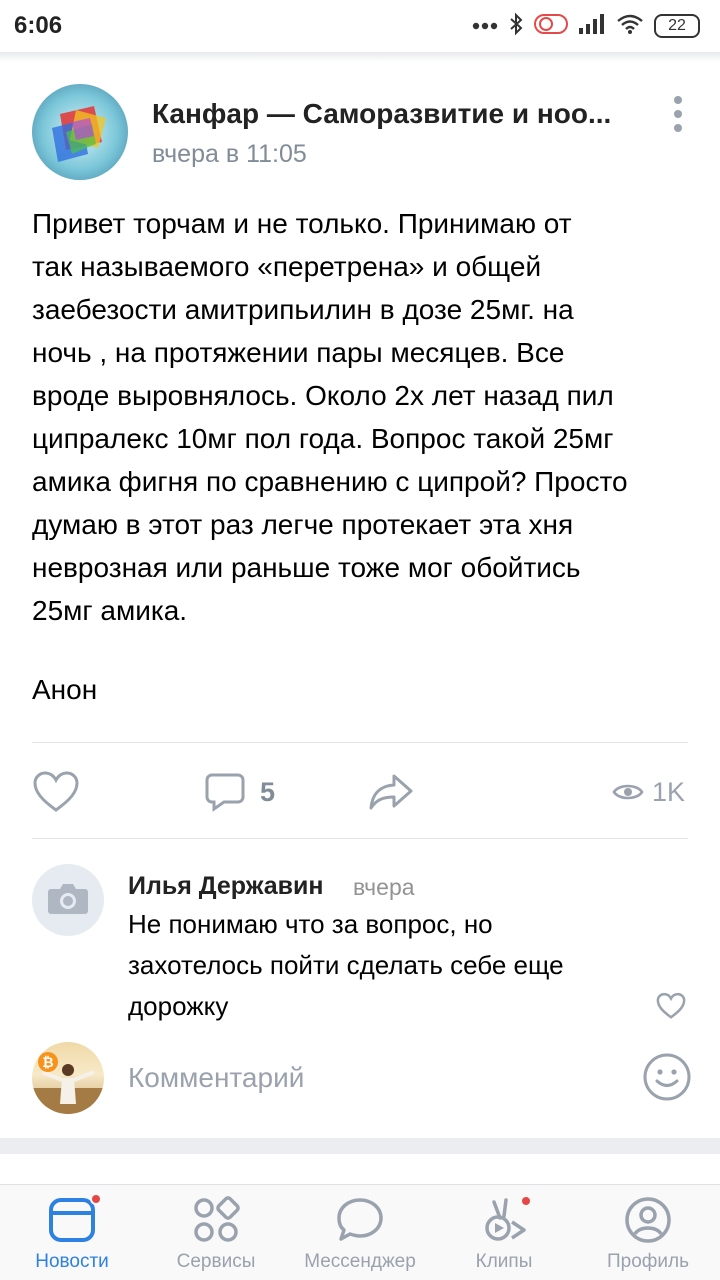  What do you see at coordinates (303, 309) in the screenshot?
I see `post-text-line: заебезости амитрипьилин в дозе 25мг. на` at bounding box center [303, 309].